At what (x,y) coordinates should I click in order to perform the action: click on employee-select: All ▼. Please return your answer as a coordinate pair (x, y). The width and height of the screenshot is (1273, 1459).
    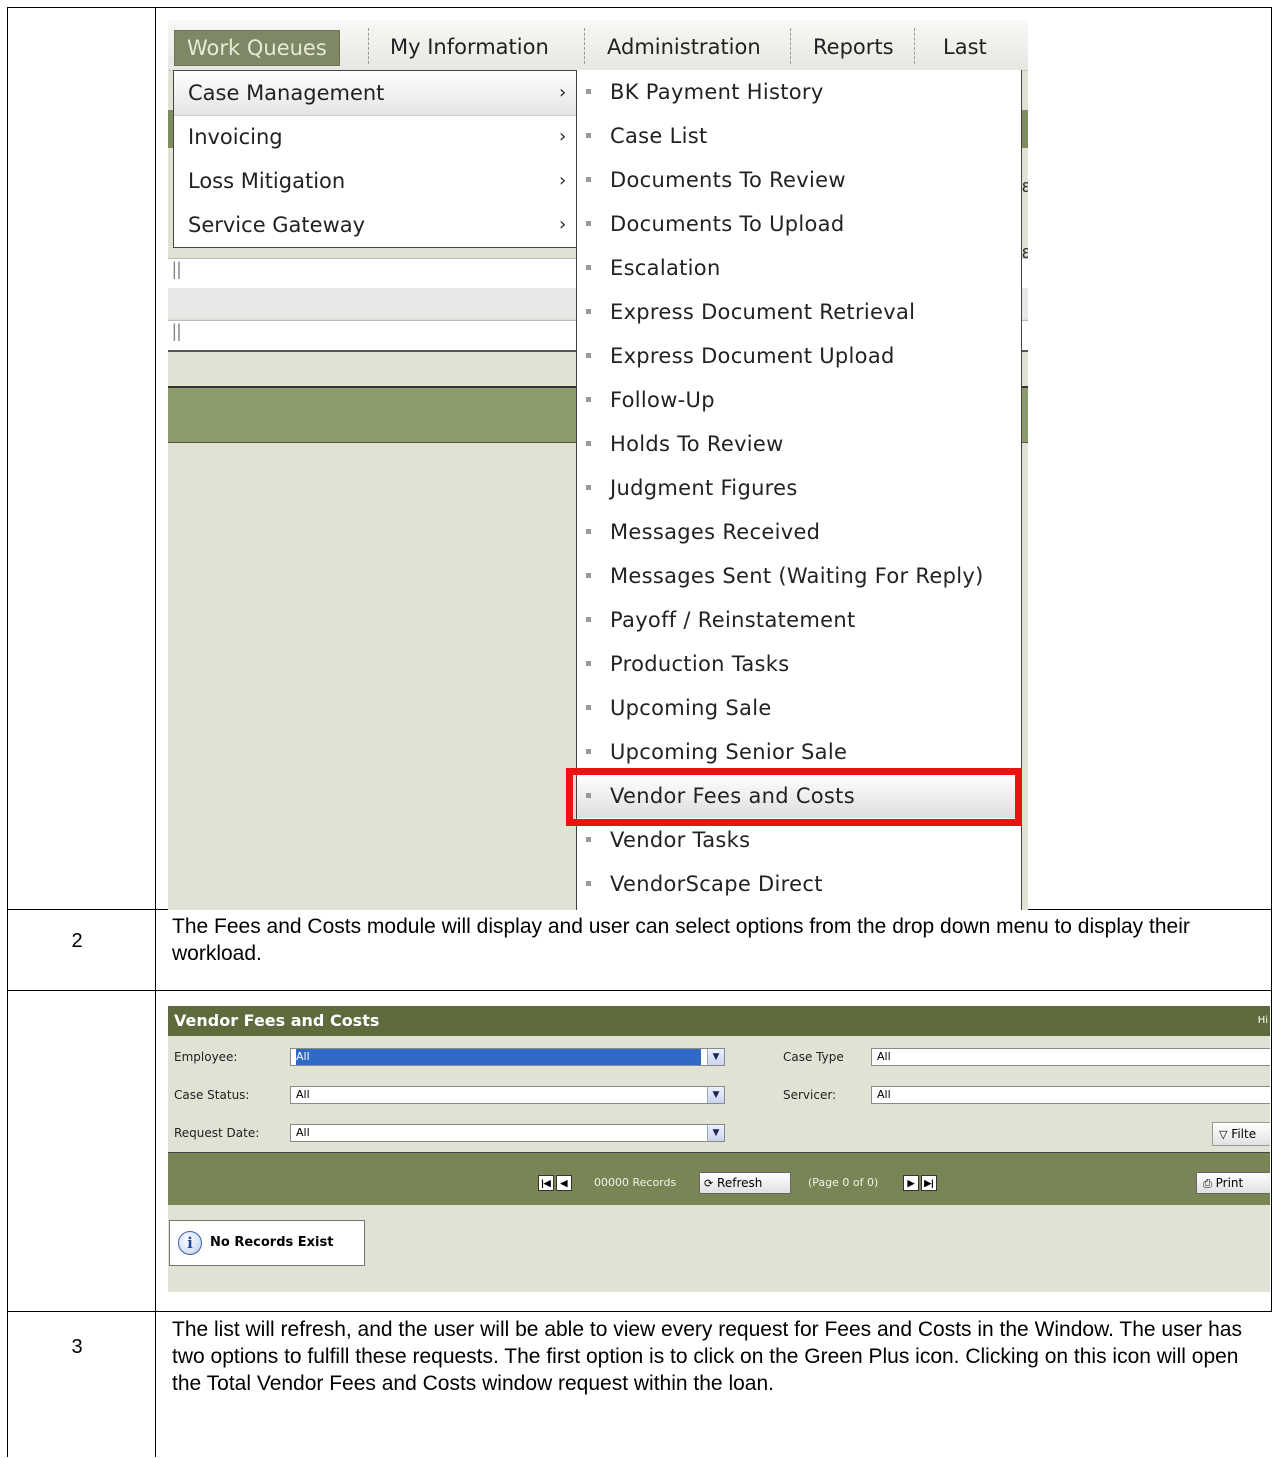
    Looking at the image, I should click on (507, 1057).